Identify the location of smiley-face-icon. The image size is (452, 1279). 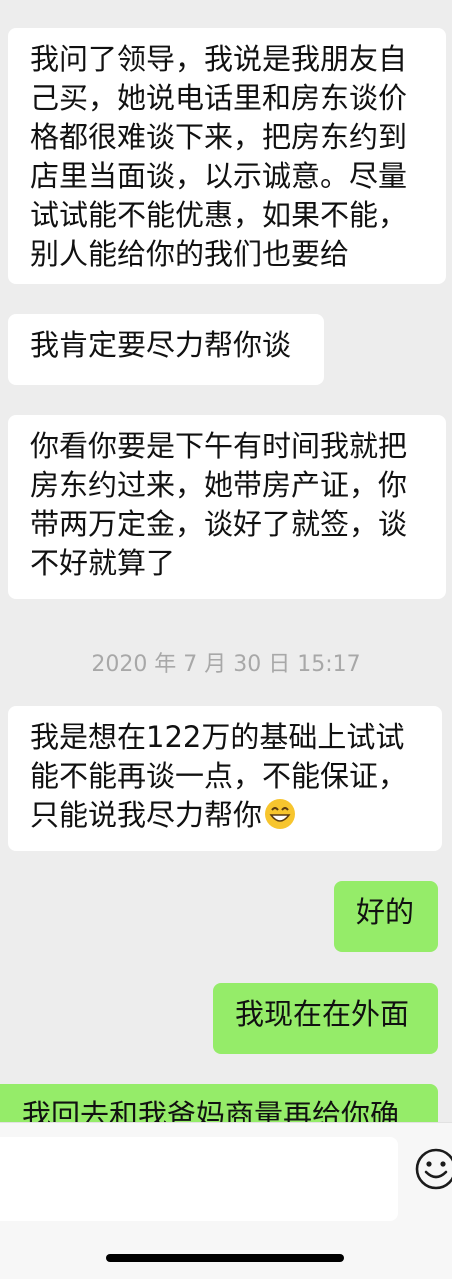
(433, 1169).